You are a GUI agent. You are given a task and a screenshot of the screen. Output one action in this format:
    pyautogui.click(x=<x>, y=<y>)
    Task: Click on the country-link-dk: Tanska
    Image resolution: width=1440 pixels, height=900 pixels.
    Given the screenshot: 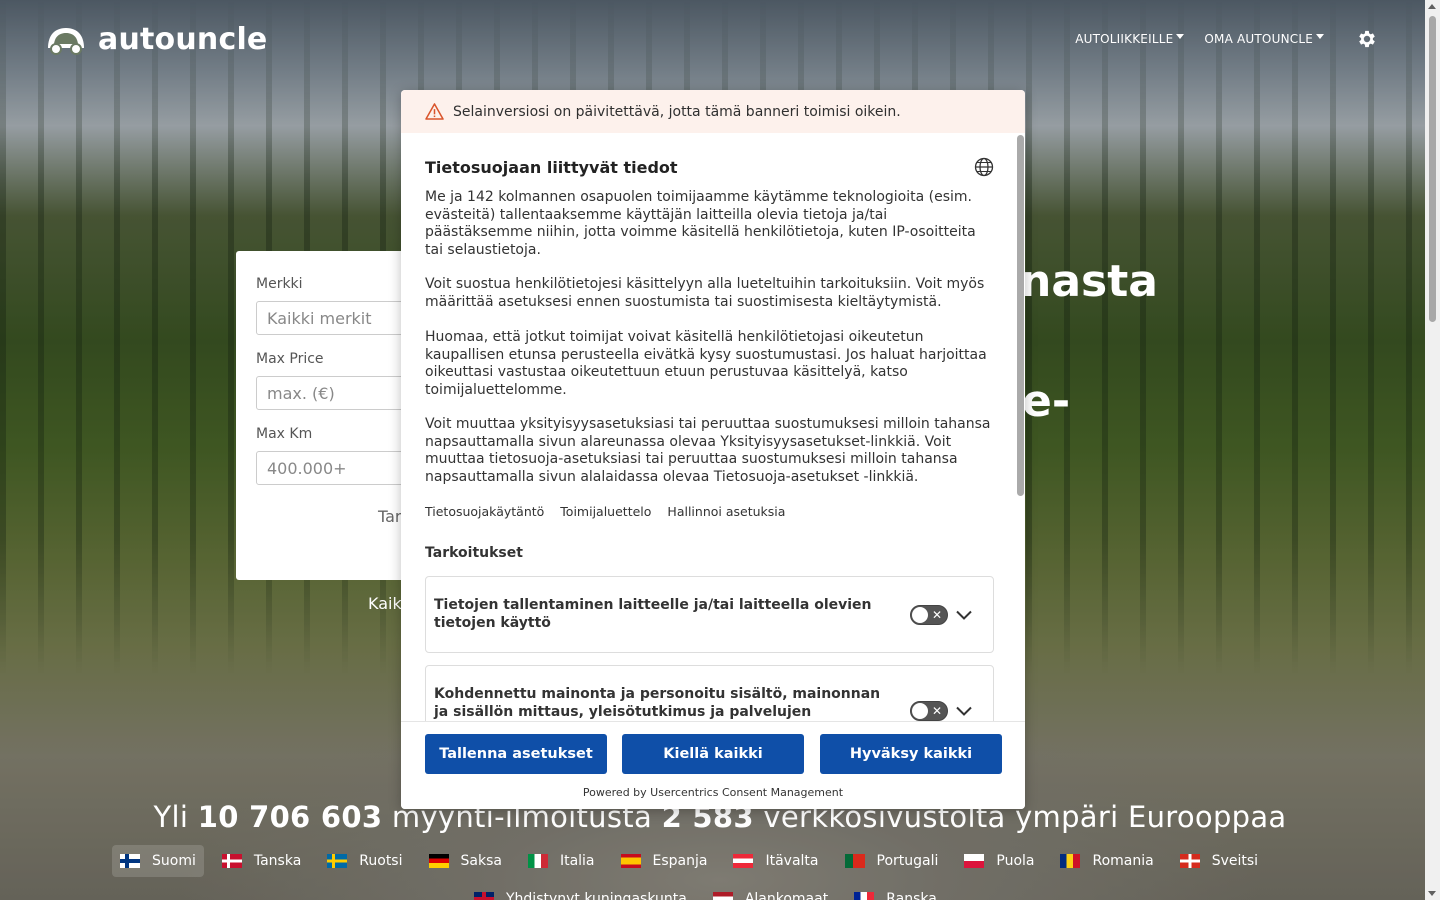 What is the action you would take?
    pyautogui.click(x=261, y=861)
    